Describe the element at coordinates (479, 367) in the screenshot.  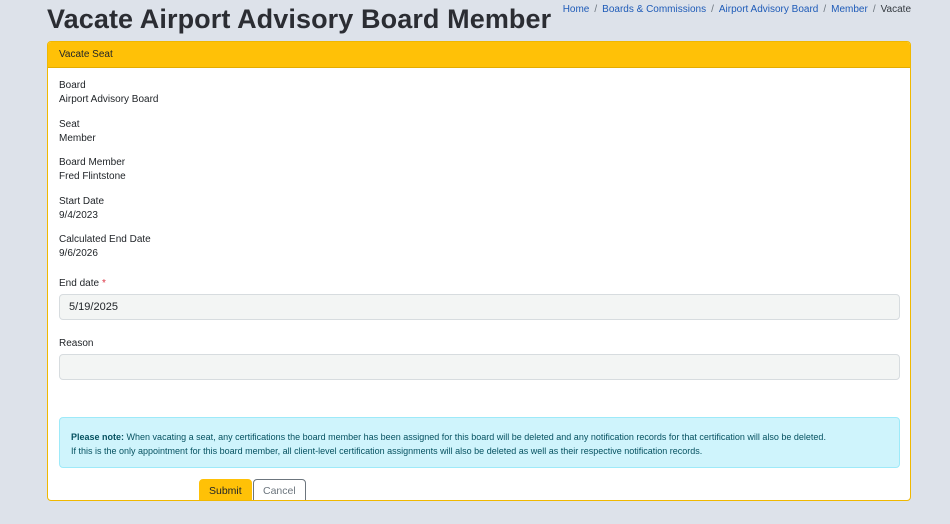
I see `reason-input` at that location.